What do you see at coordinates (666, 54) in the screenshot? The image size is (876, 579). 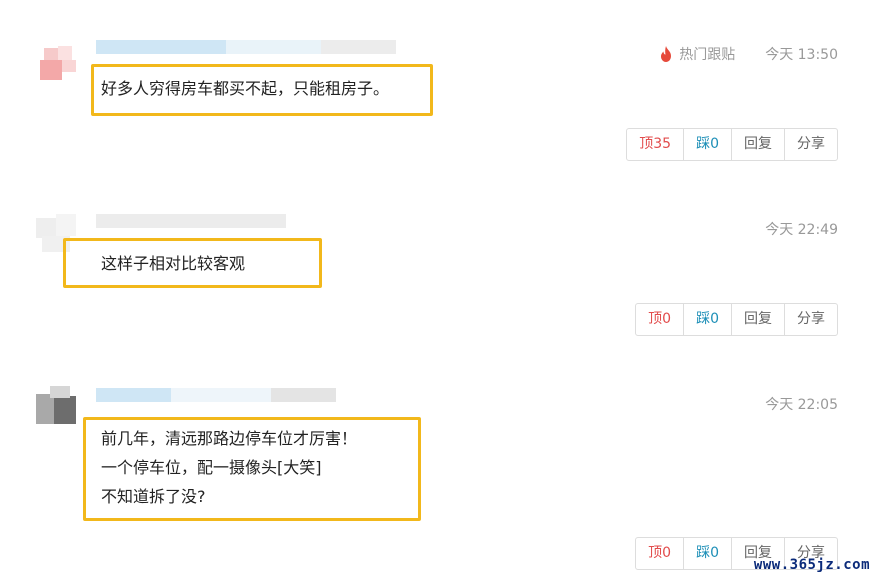 I see `flame-icon` at bounding box center [666, 54].